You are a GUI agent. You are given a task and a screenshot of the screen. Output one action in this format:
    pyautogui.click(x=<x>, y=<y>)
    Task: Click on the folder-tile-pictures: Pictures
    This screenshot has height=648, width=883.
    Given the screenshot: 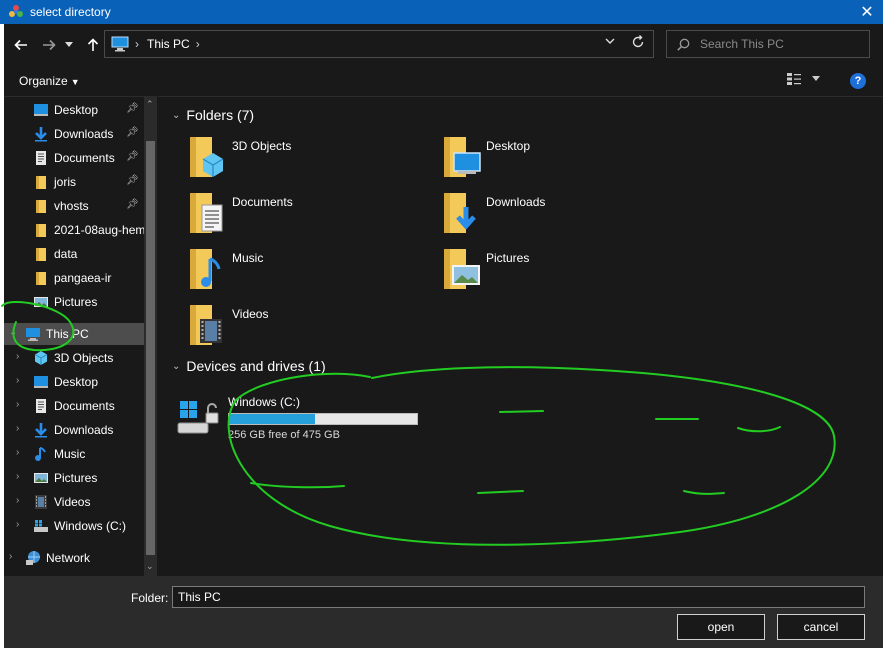 What is the action you would take?
    pyautogui.click(x=565, y=271)
    